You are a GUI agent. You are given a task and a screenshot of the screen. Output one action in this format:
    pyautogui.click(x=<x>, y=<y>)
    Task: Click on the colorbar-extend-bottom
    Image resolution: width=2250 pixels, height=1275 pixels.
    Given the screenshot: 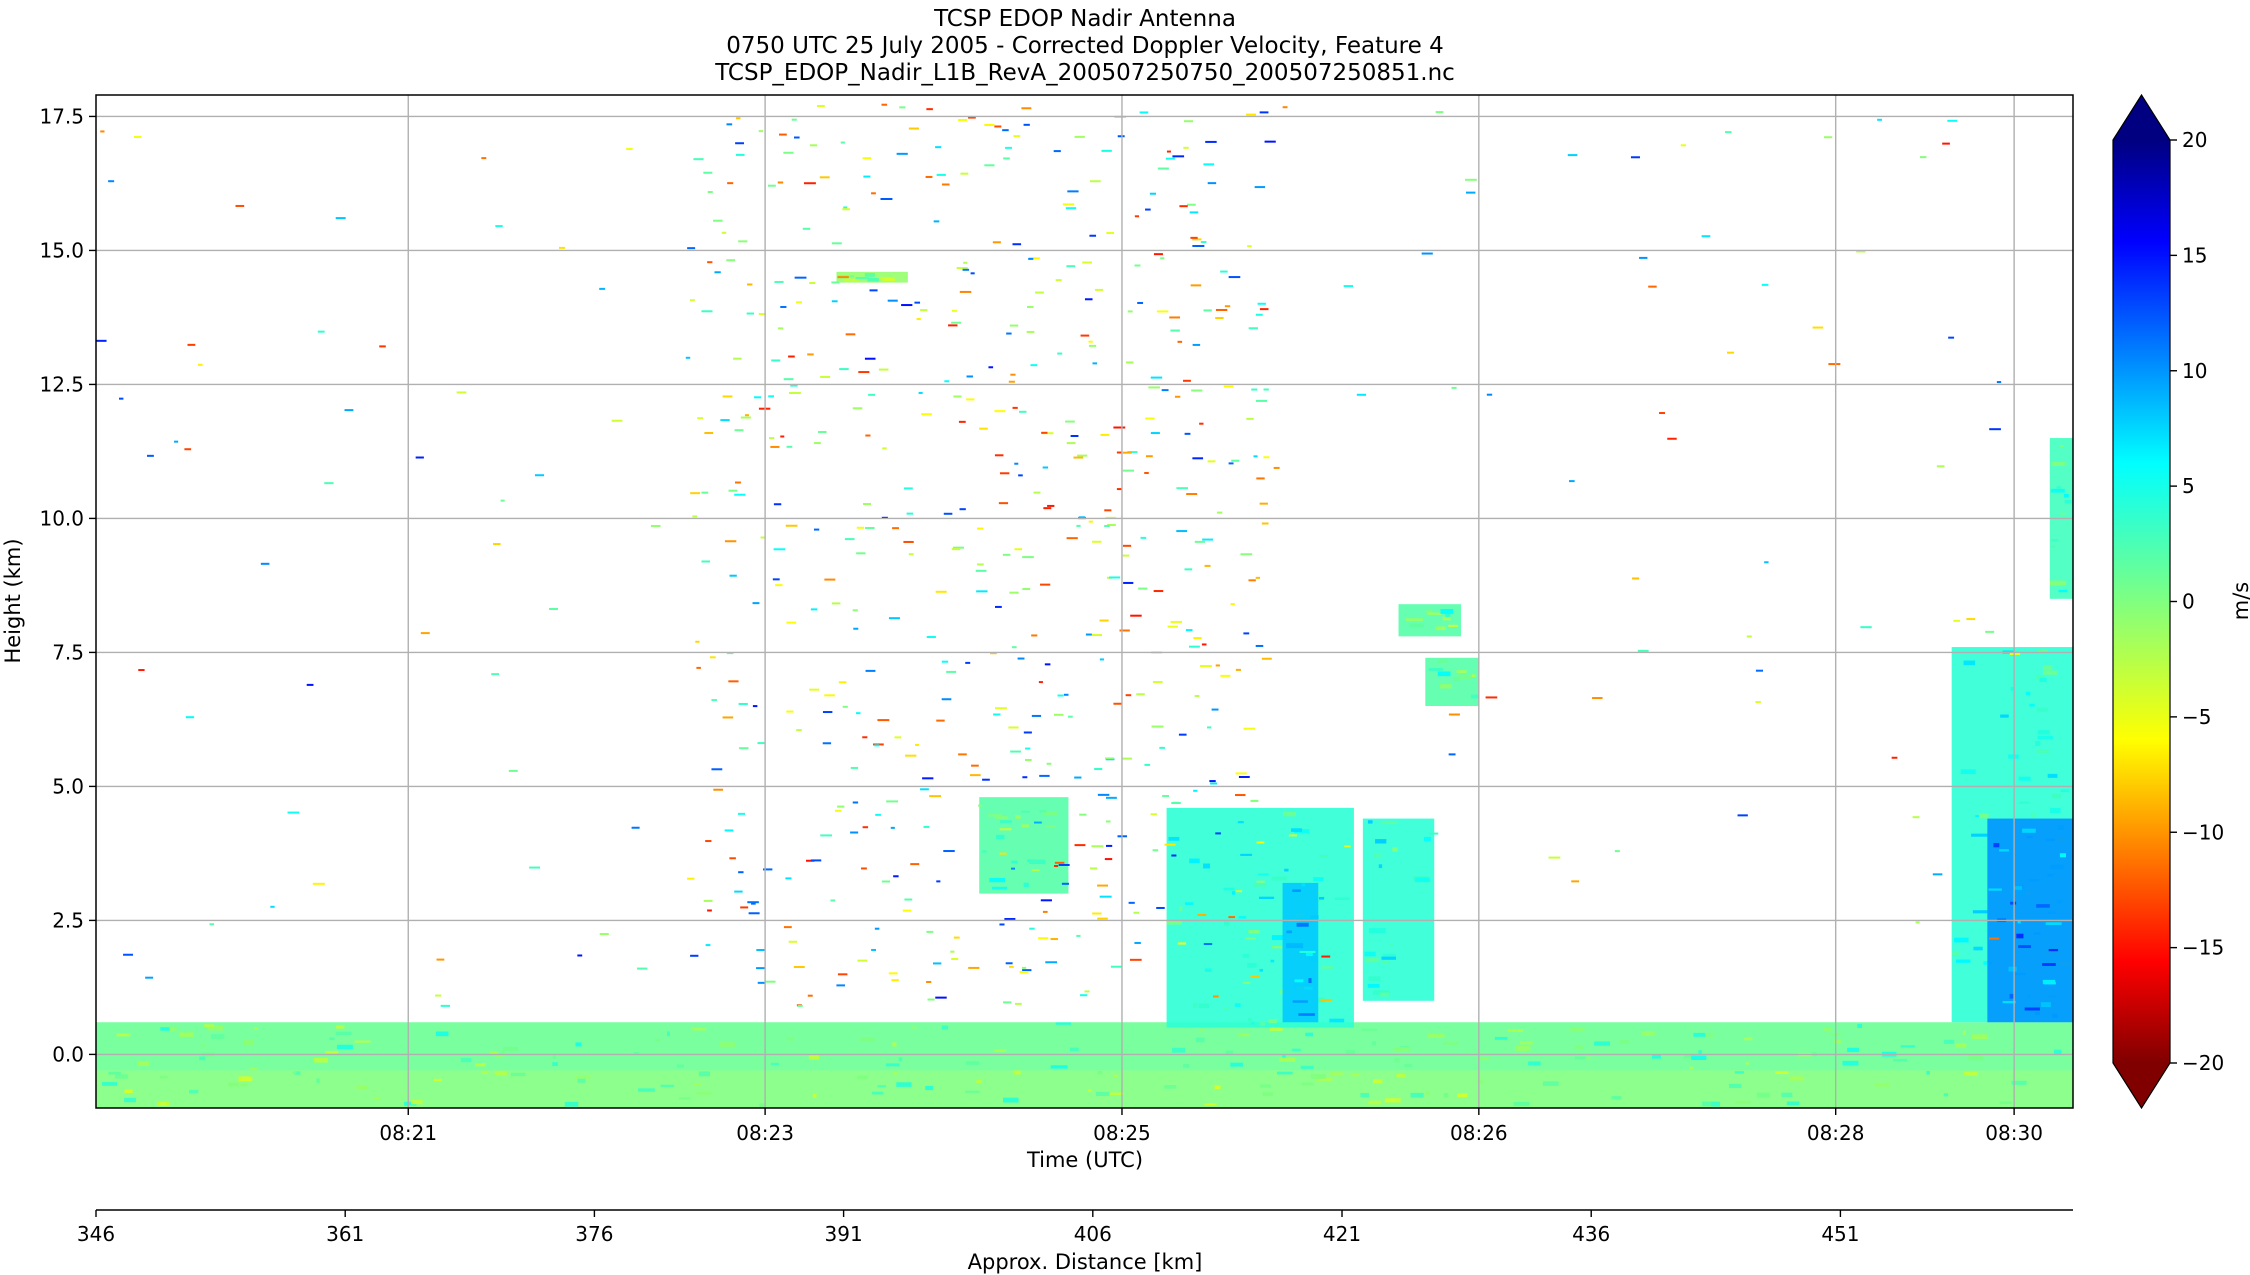 What is the action you would take?
    pyautogui.click(x=2141, y=1085)
    